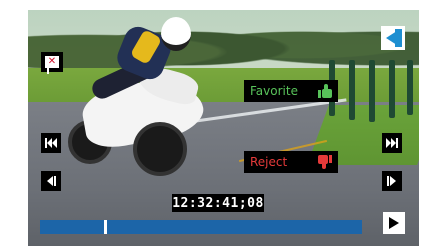  I want to click on skip-to-start-icon, so click(51, 143).